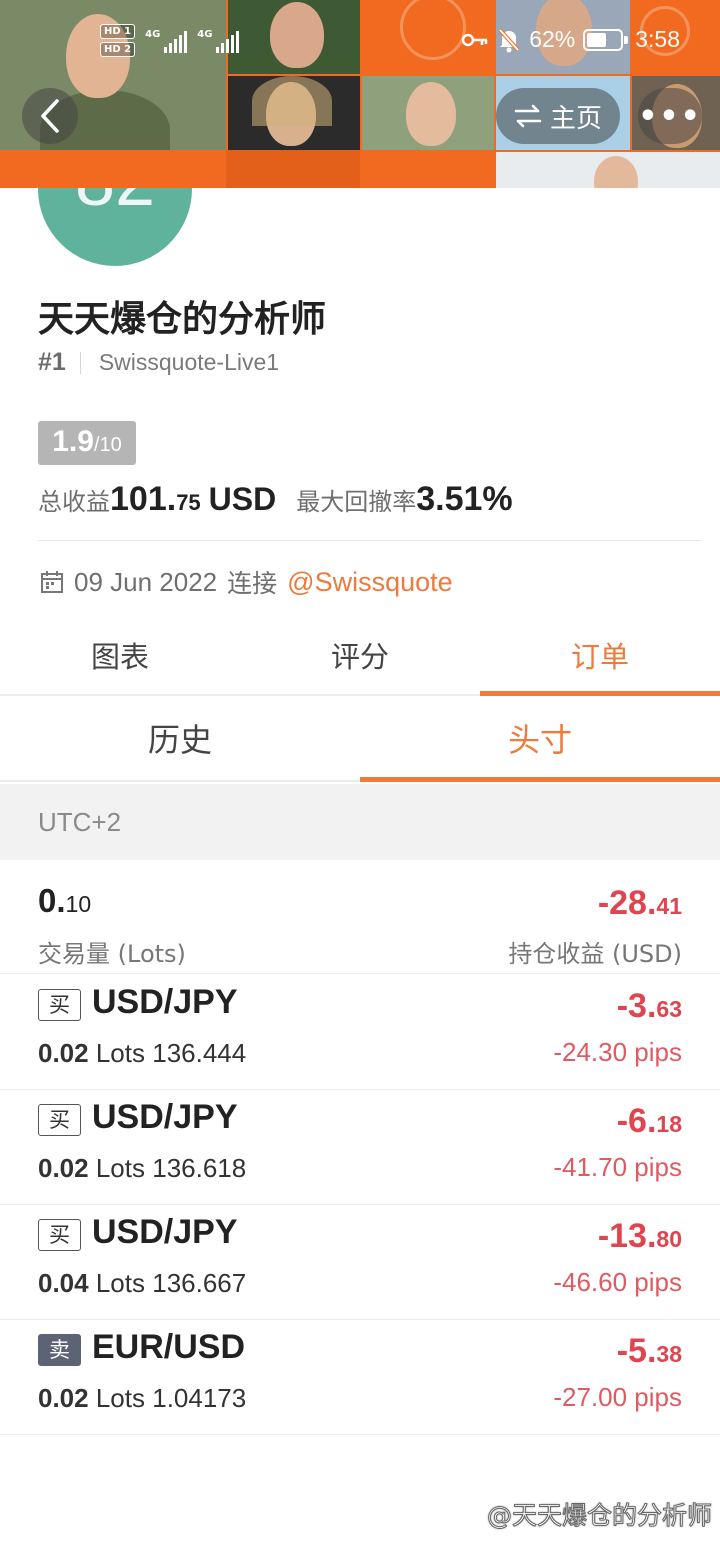 Image resolution: width=720 pixels, height=1560 pixels. I want to click on status-right: 62% 3:58, so click(570, 39).